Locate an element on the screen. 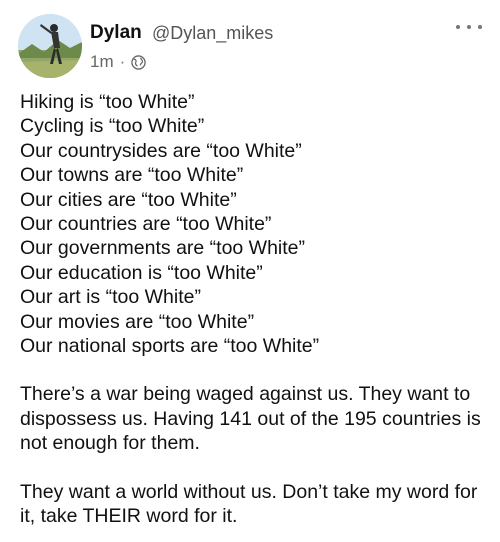 The image size is (500, 542). avatar-image is located at coordinates (50, 46).